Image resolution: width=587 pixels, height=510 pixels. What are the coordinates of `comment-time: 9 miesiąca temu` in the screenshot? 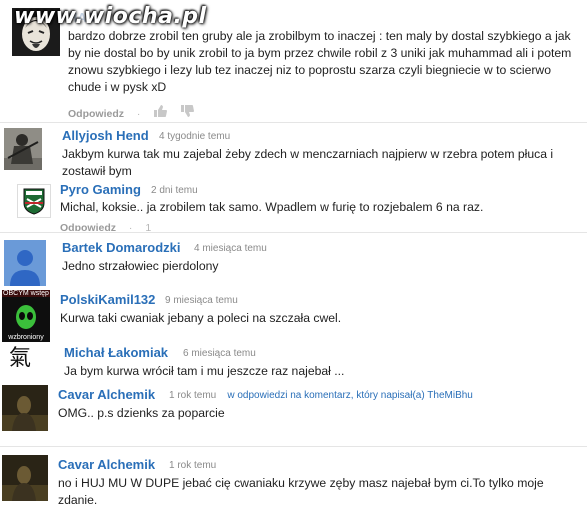 It's located at (201, 300).